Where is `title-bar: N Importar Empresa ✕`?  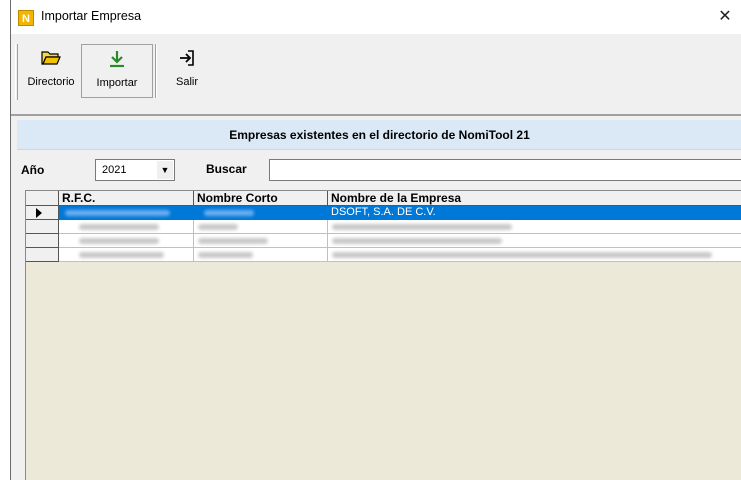
title-bar: N Importar Empresa ✕ is located at coordinates (376, 17).